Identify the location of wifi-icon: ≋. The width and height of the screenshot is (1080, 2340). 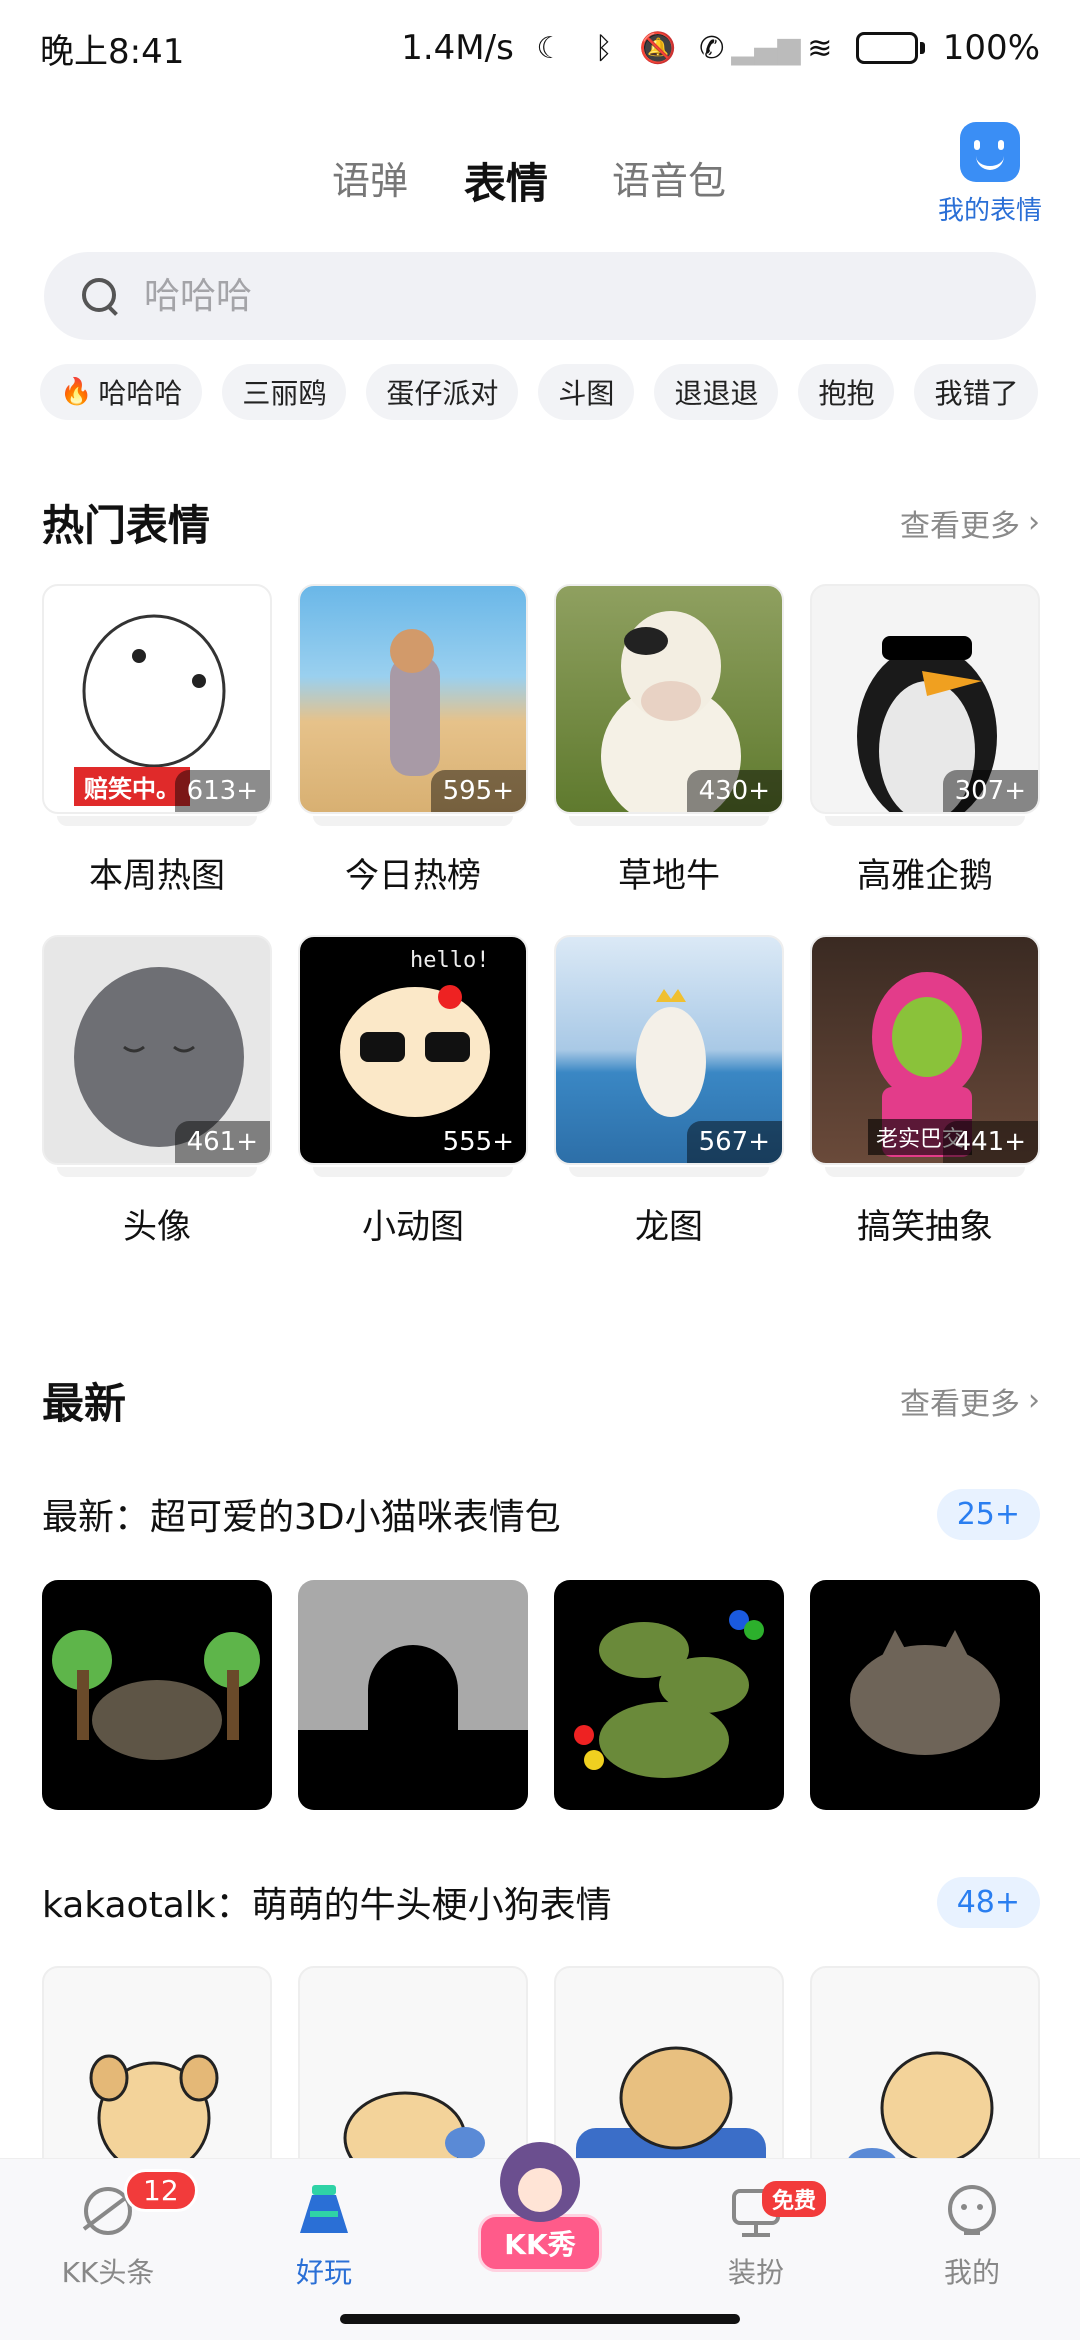
(820, 48).